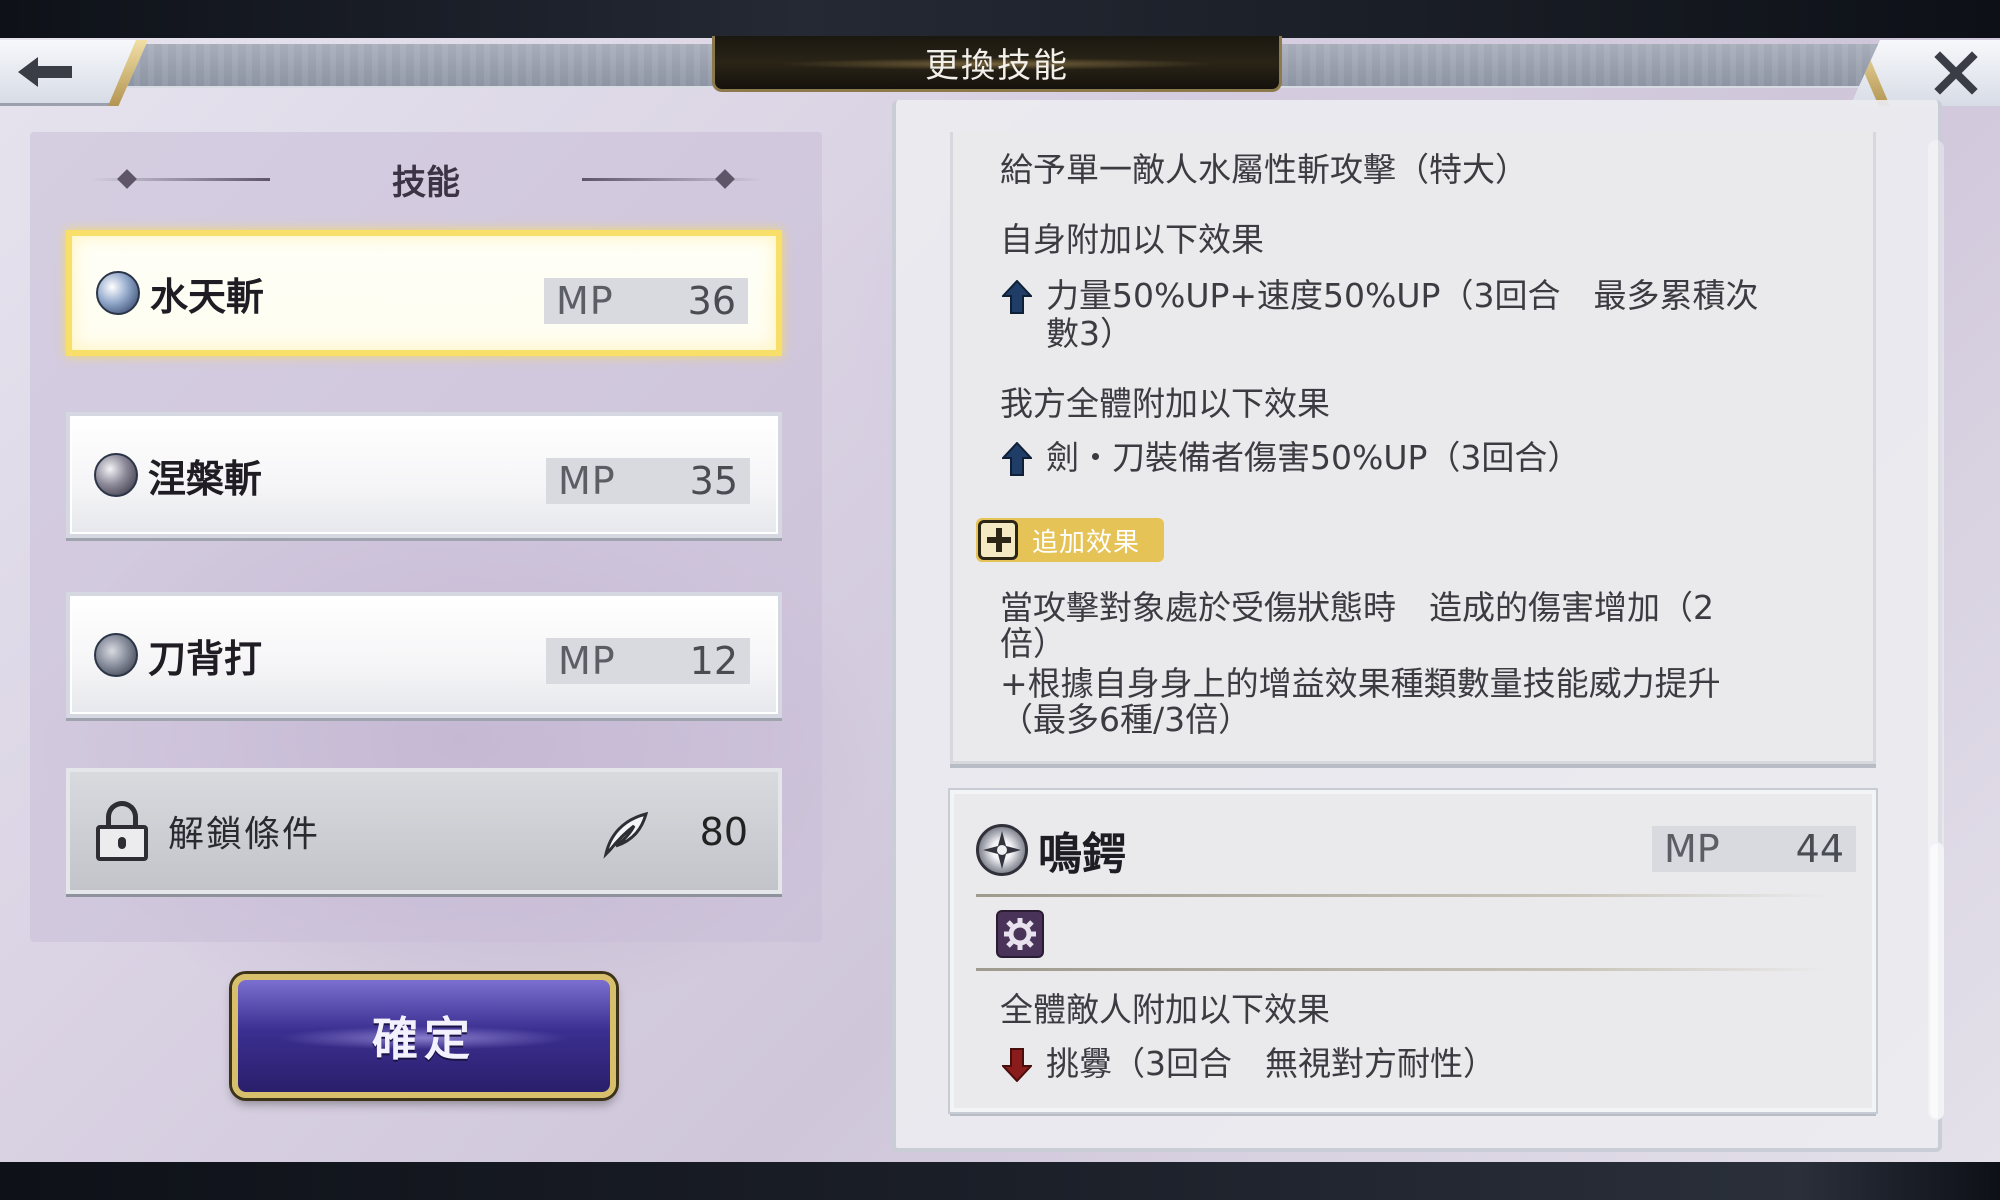 This screenshot has width=2000, height=1200. I want to click on unlock-requirement-value: 80, so click(723, 832).